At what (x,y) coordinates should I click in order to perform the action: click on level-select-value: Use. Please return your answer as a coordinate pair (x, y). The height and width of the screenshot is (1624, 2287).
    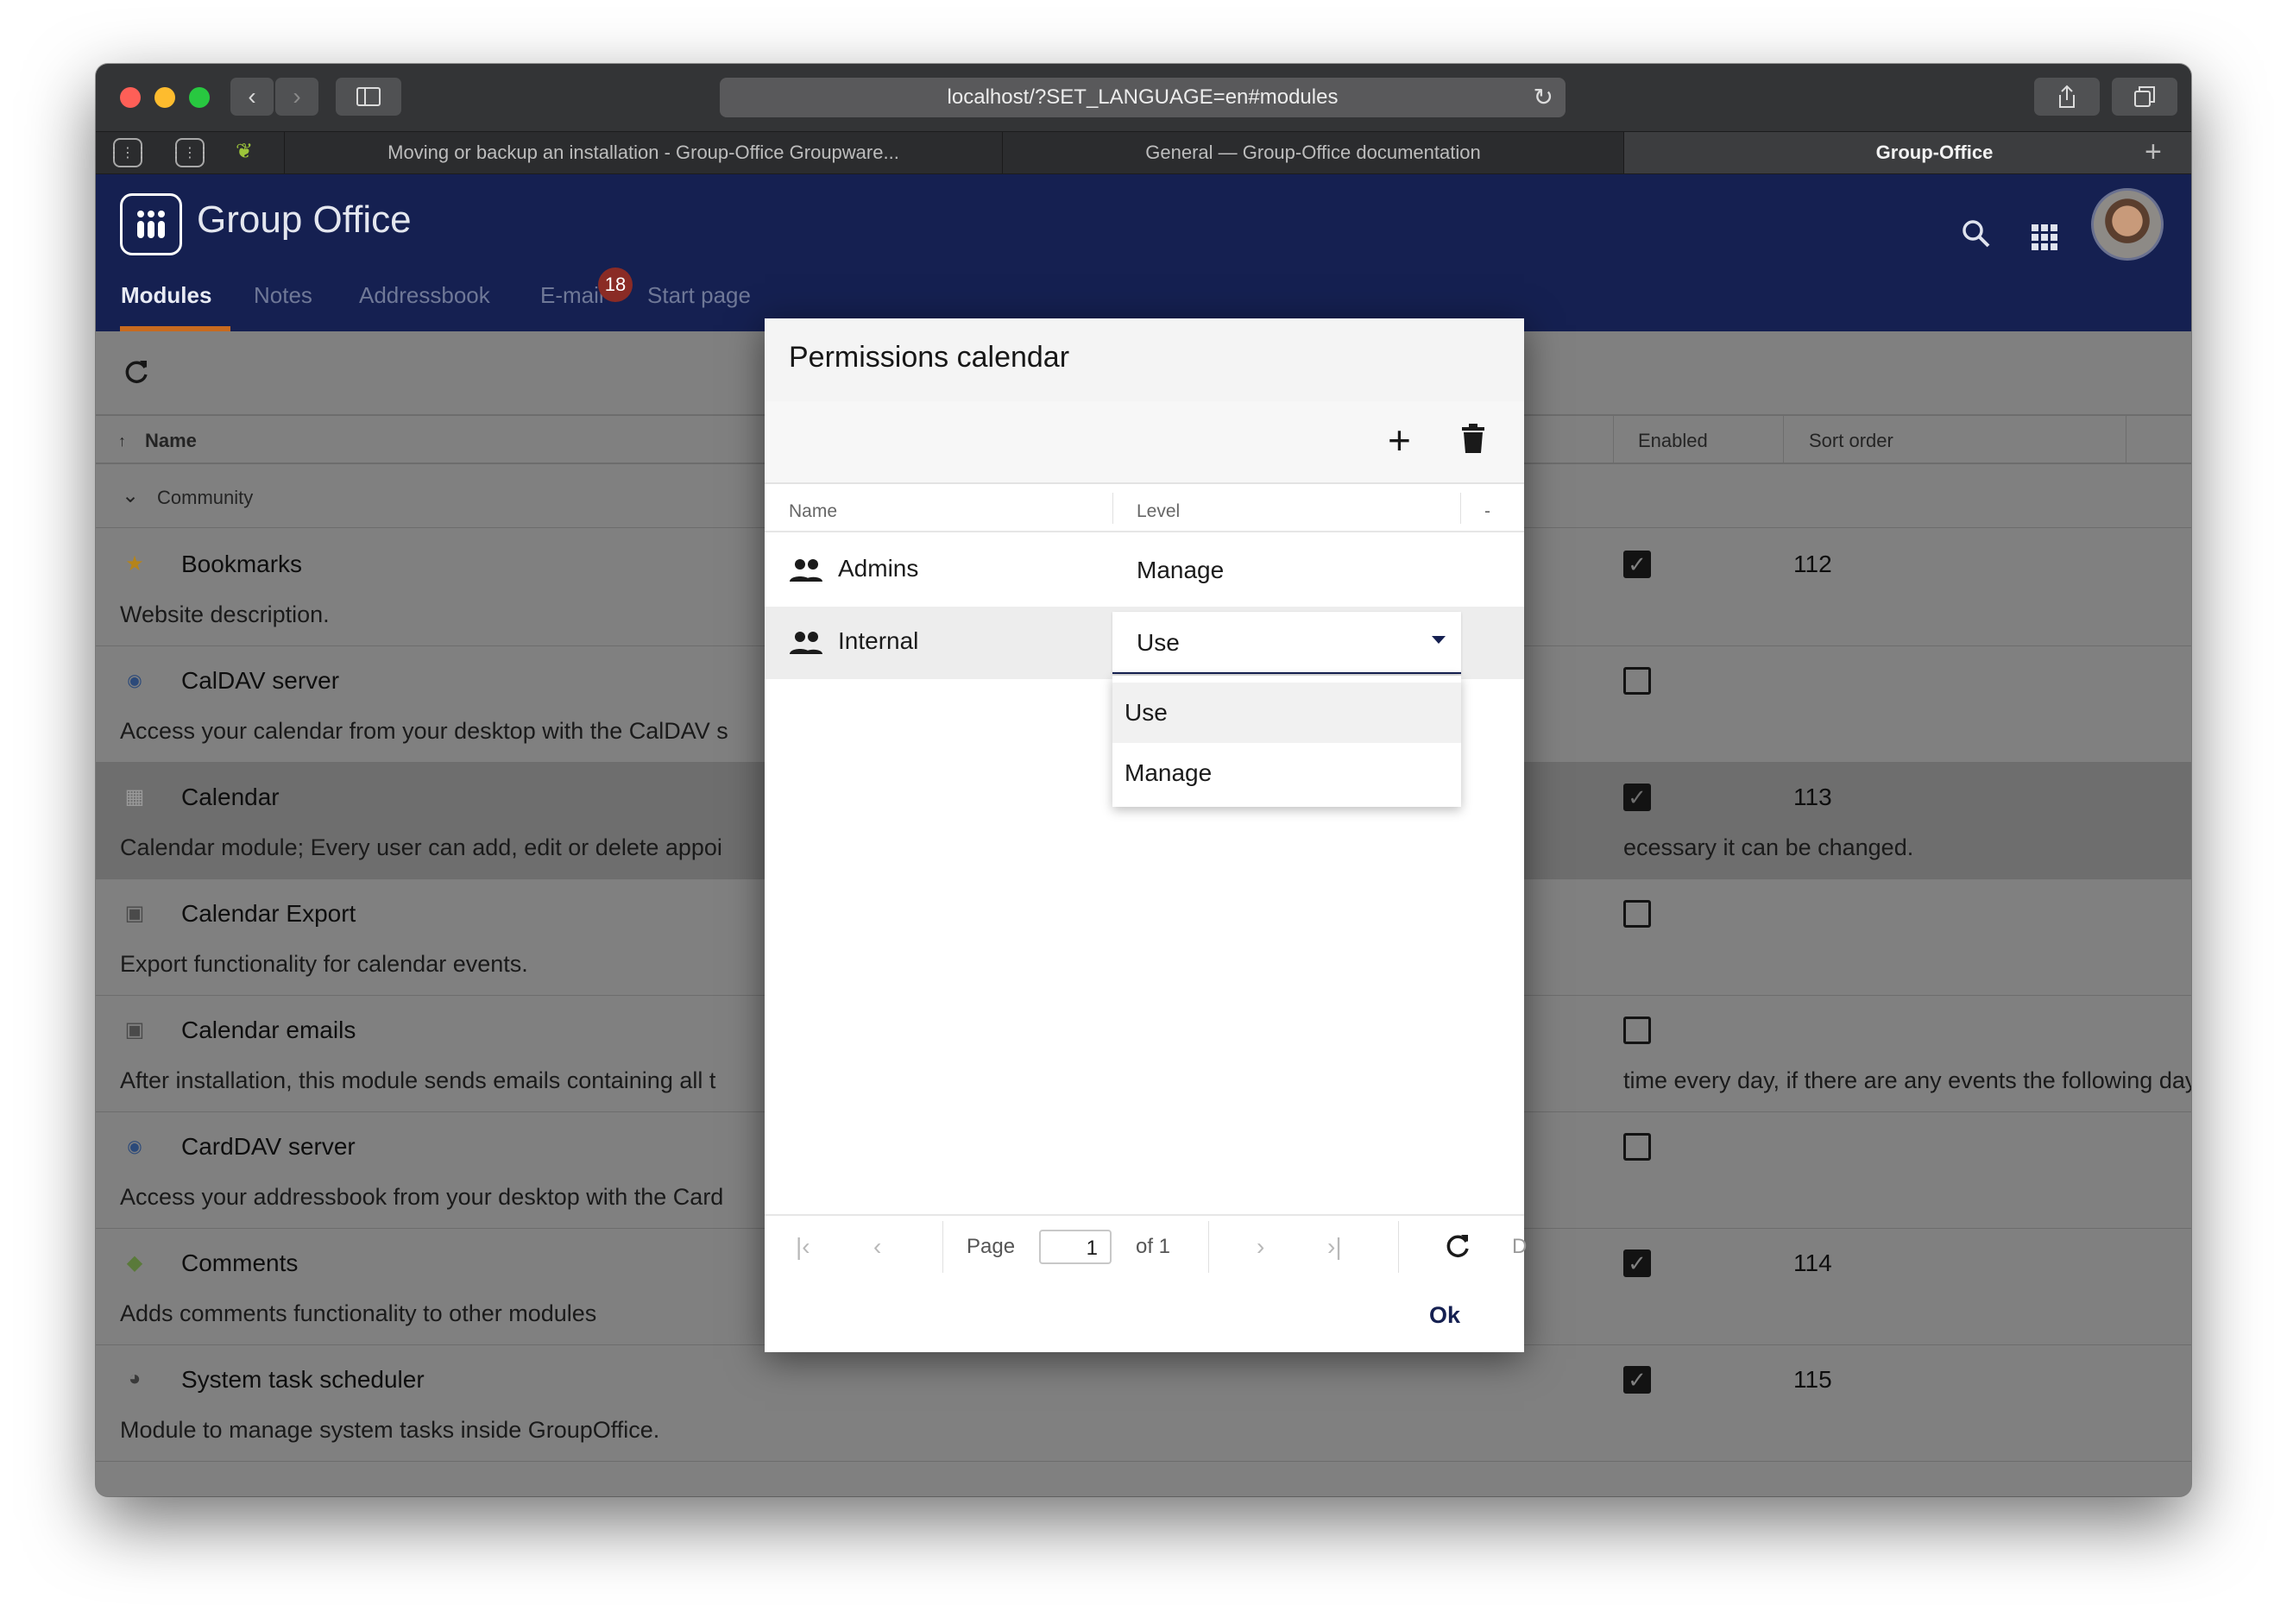
    Looking at the image, I should click on (1158, 643).